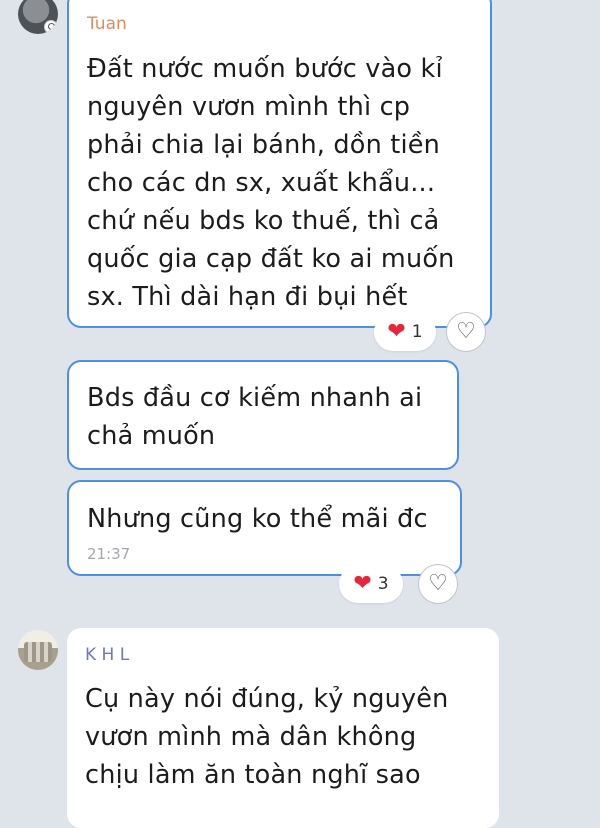 Image resolution: width=600 pixels, height=828 pixels. What do you see at coordinates (51, 27) in the screenshot?
I see `search-badge-icon` at bounding box center [51, 27].